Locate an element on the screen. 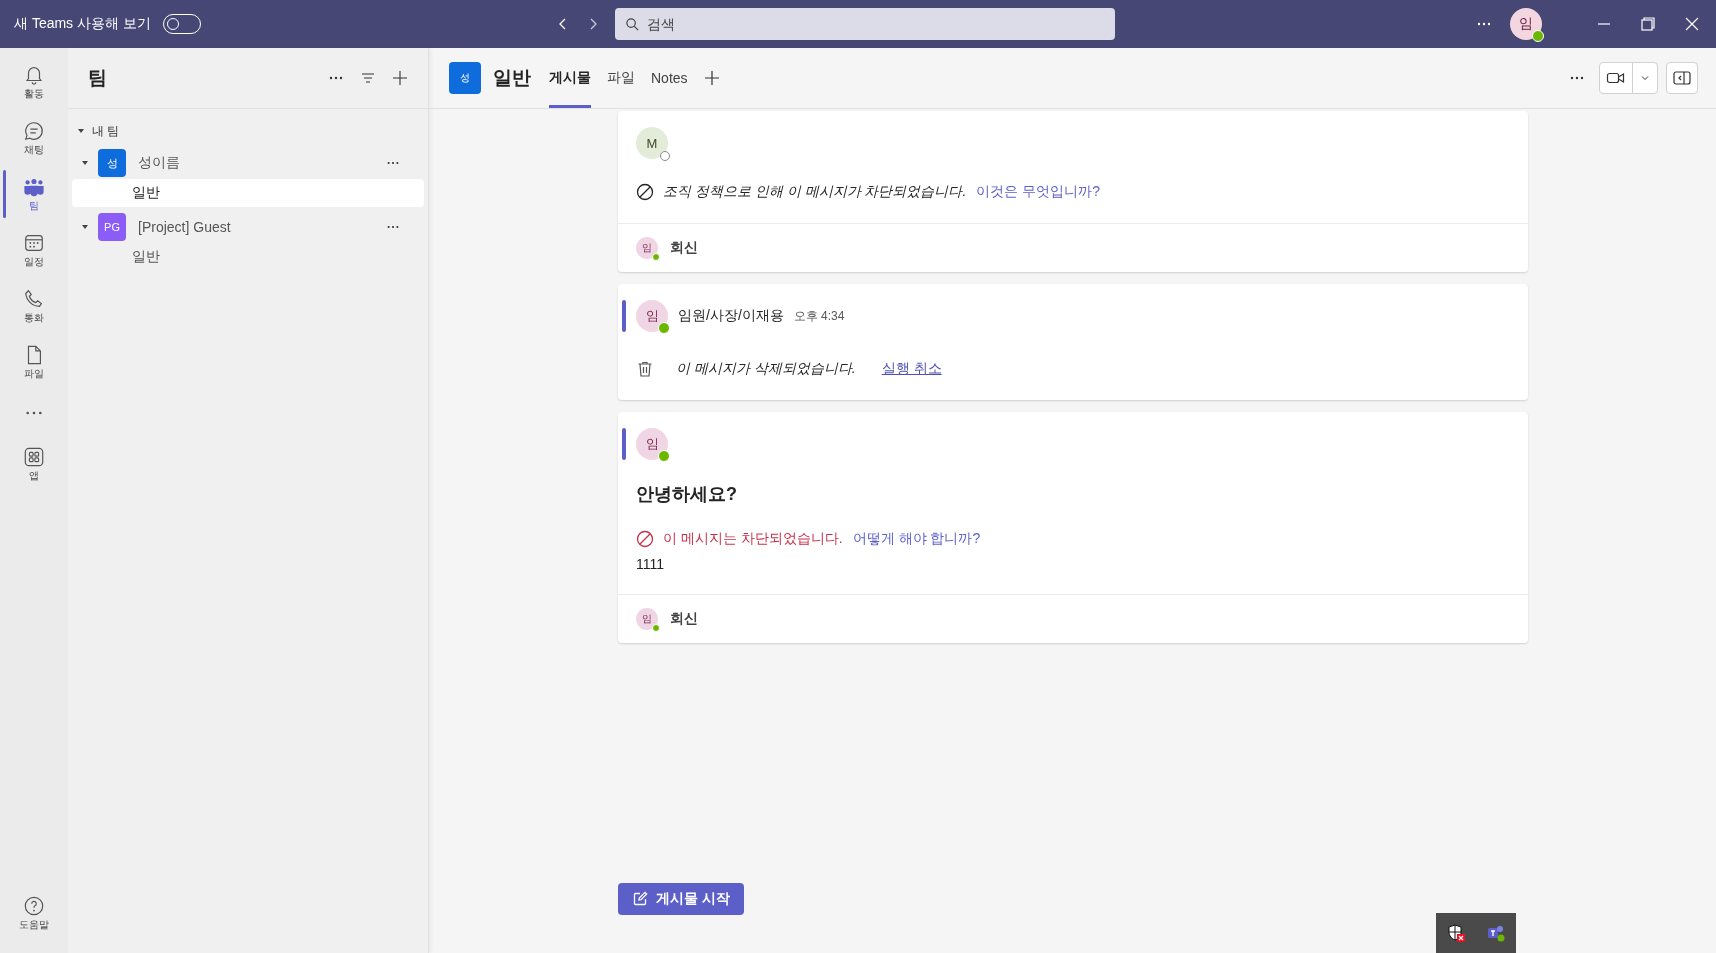 The image size is (1716, 953). panel-icon is located at coordinates (1682, 78).